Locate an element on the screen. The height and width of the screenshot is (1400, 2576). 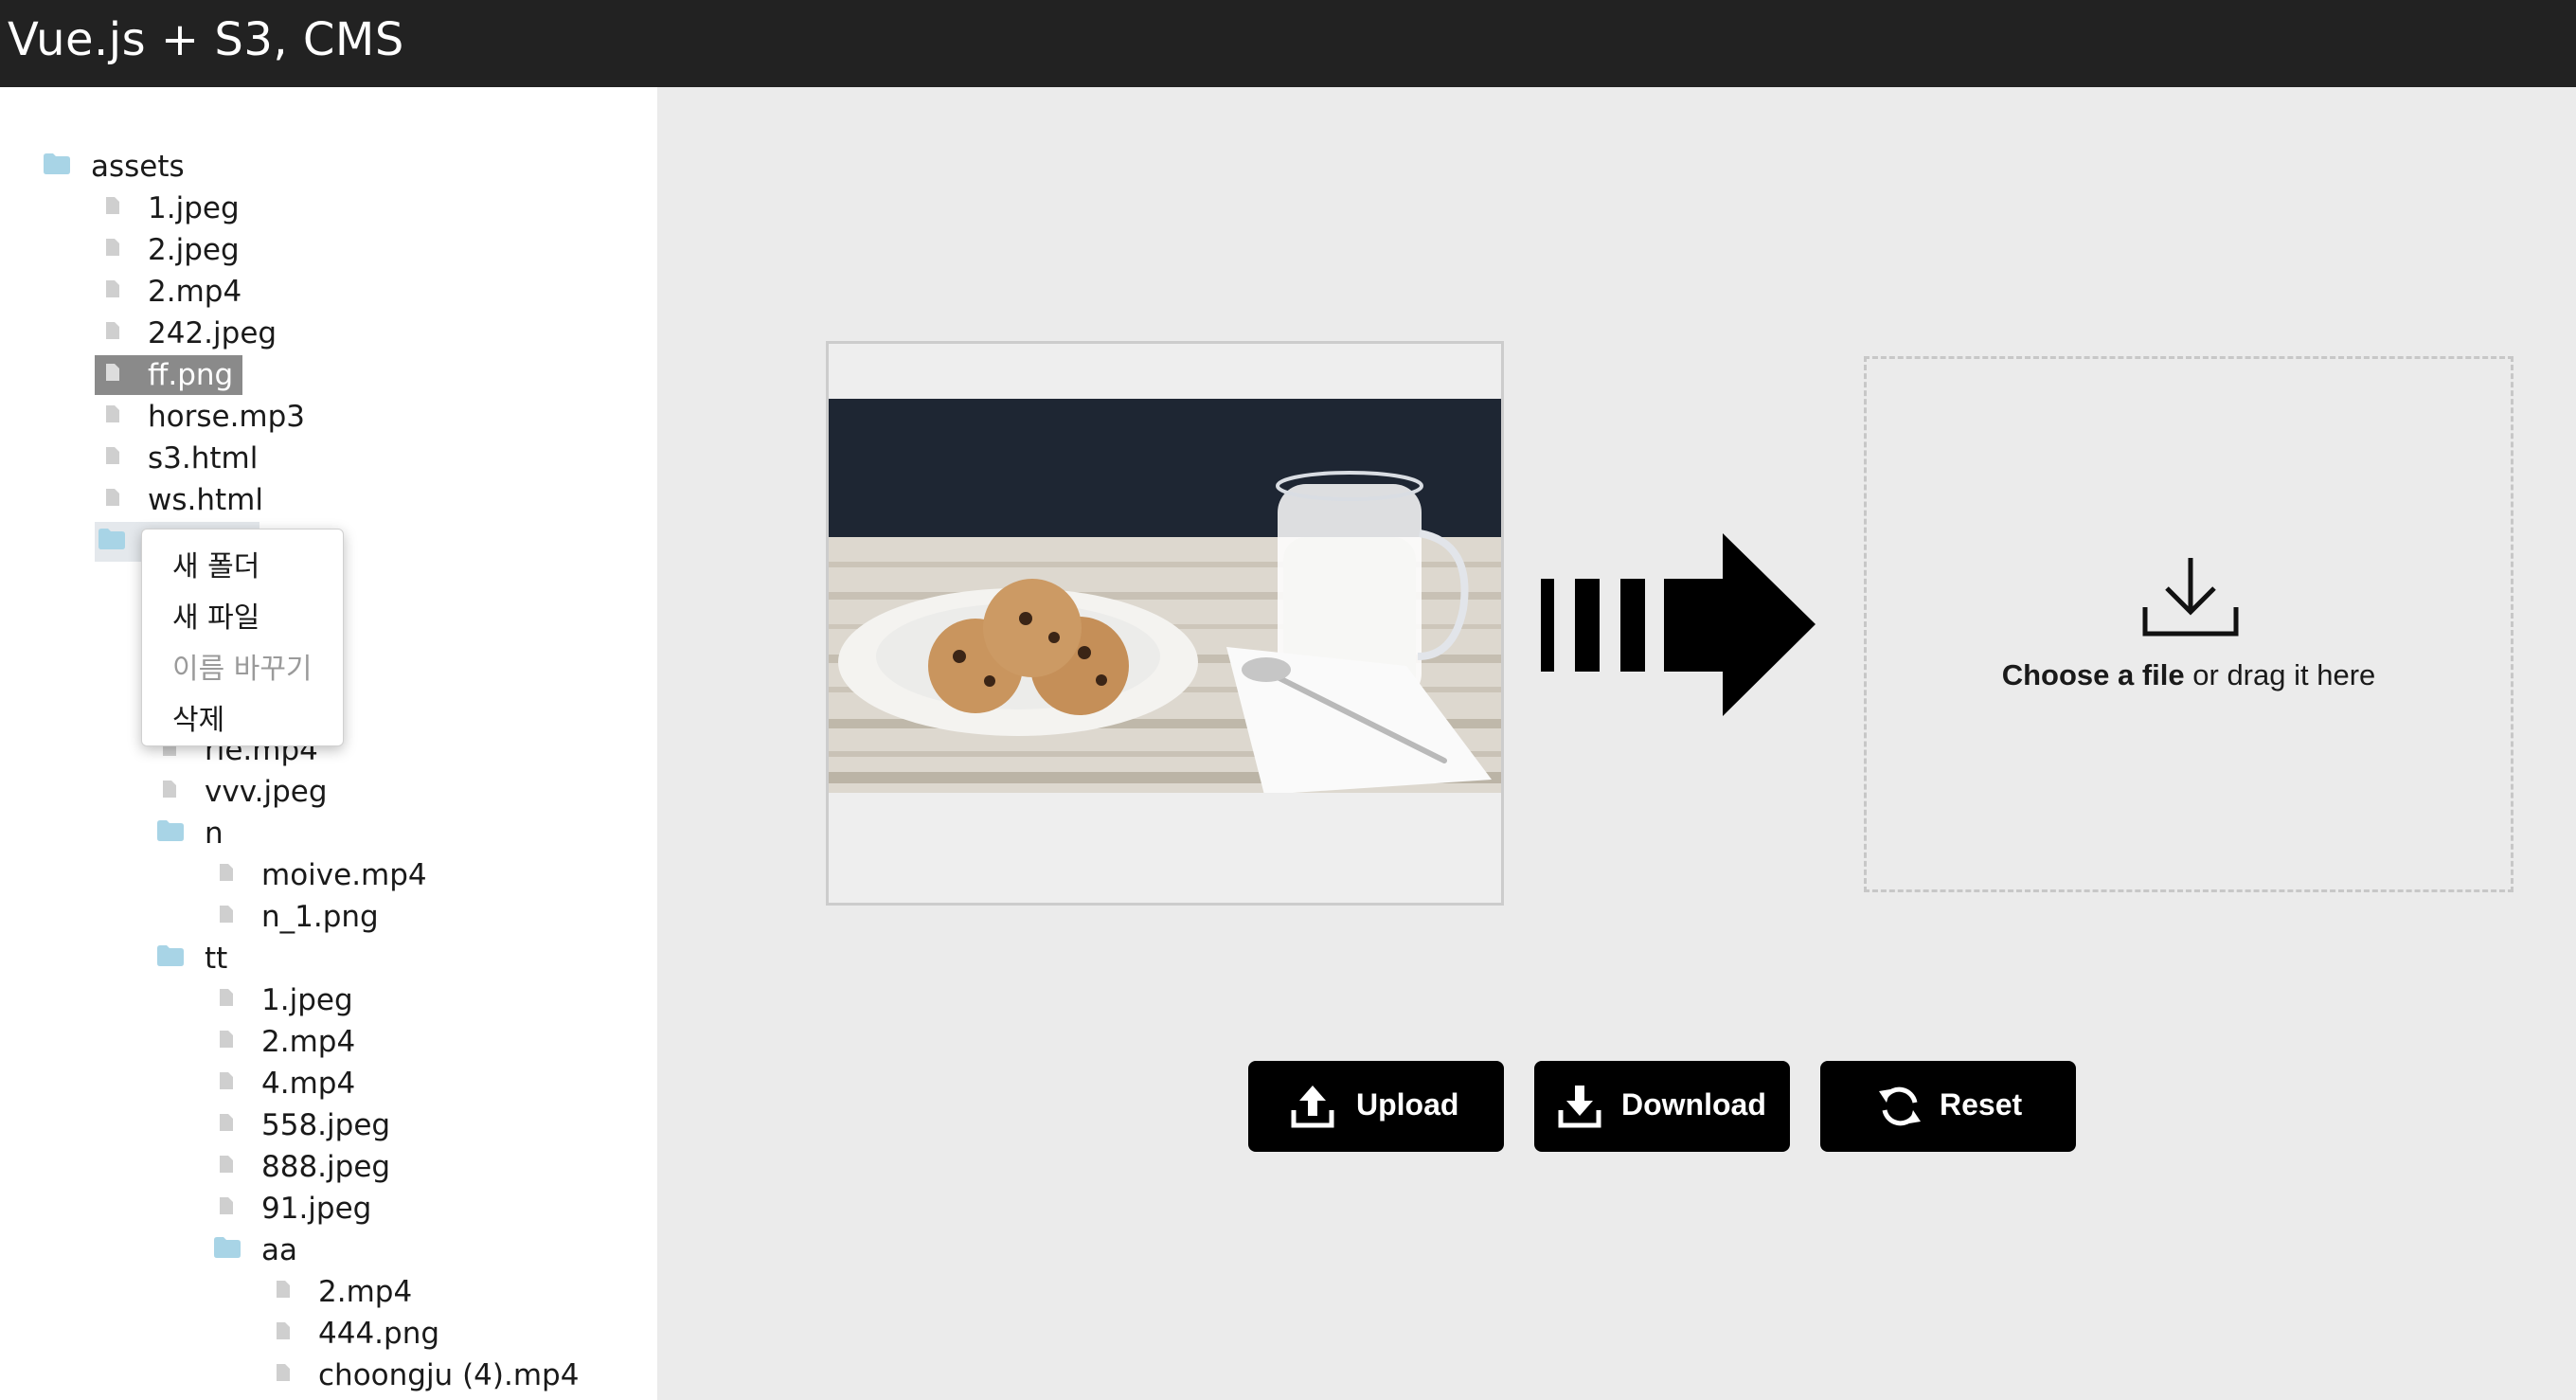
tree-label: aa is located at coordinates (279, 1250).